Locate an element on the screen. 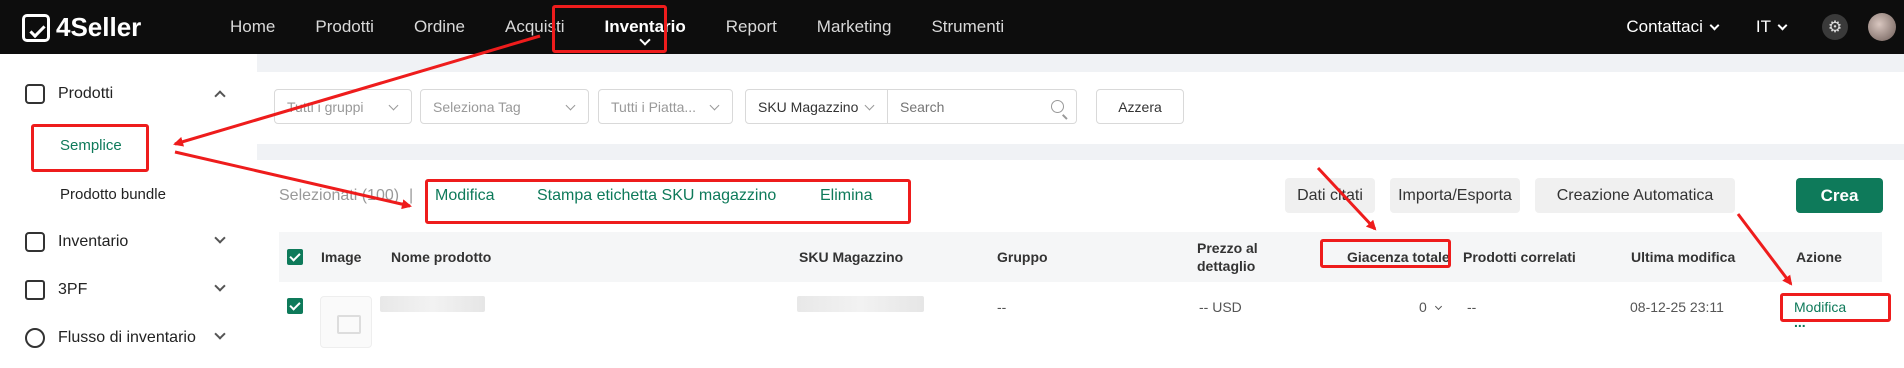 The width and height of the screenshot is (1904, 368). language-label: IT is located at coordinates (1763, 26).